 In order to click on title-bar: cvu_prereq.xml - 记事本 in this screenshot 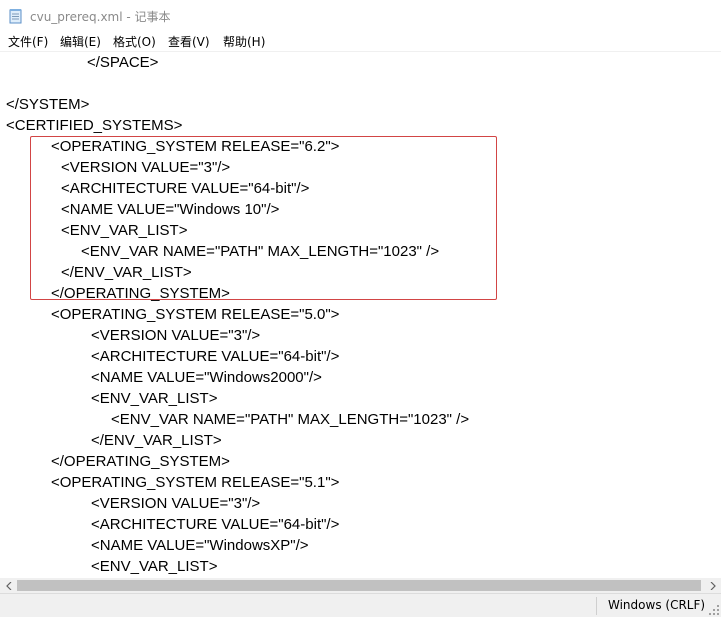, I will do `click(360, 16)`.